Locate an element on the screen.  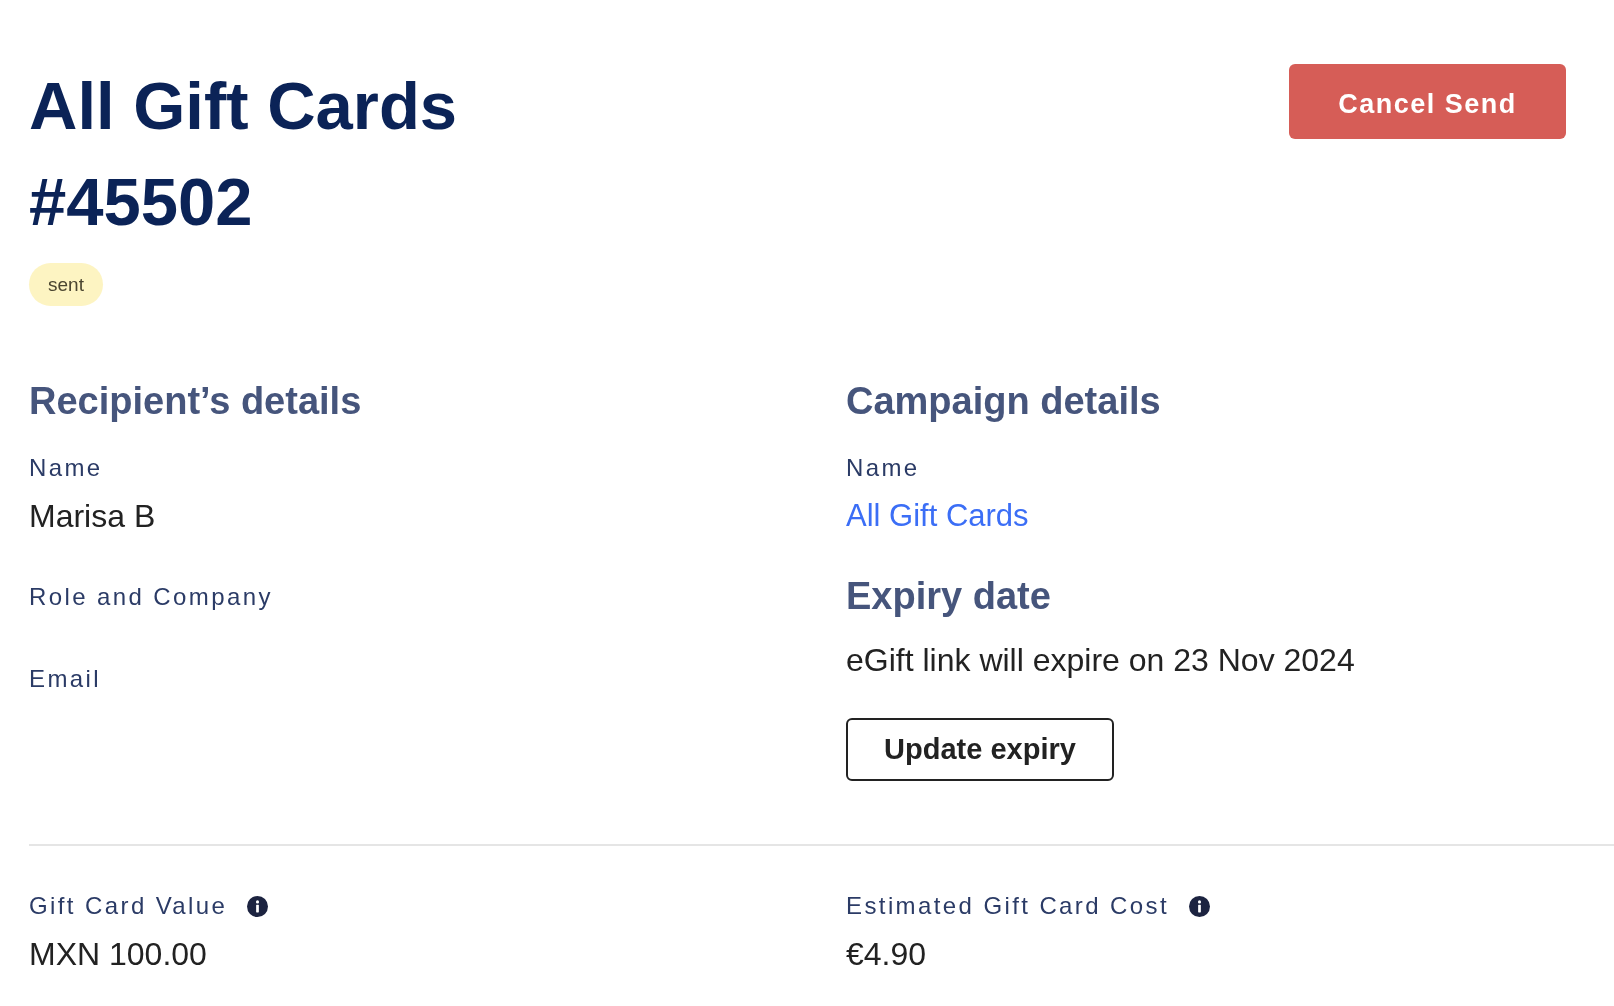
field-value: MXN 100.00 is located at coordinates (118, 954).